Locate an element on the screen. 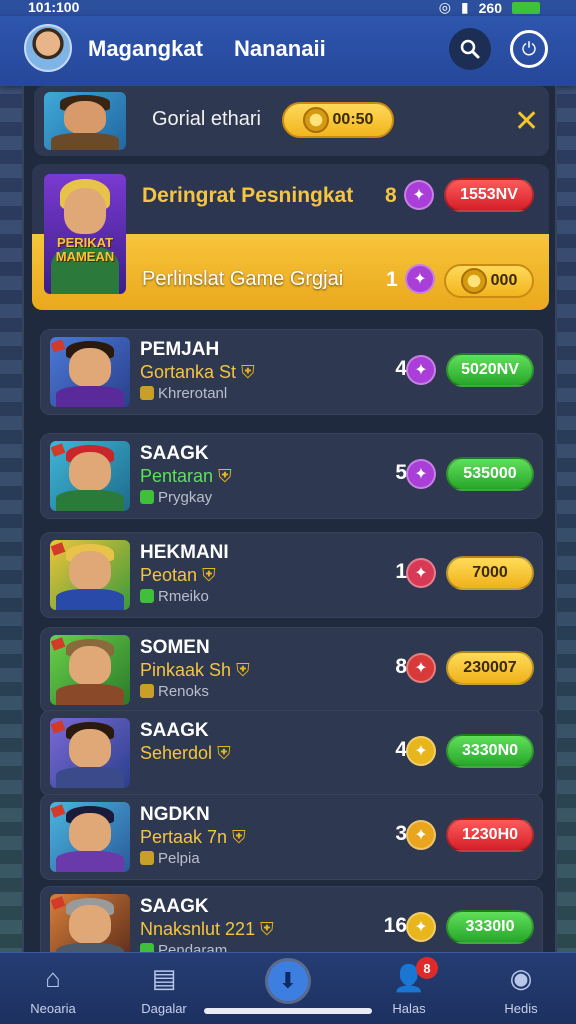  top-banner: Gorial ethari 00:50 ✕ is located at coordinates (291, 121).